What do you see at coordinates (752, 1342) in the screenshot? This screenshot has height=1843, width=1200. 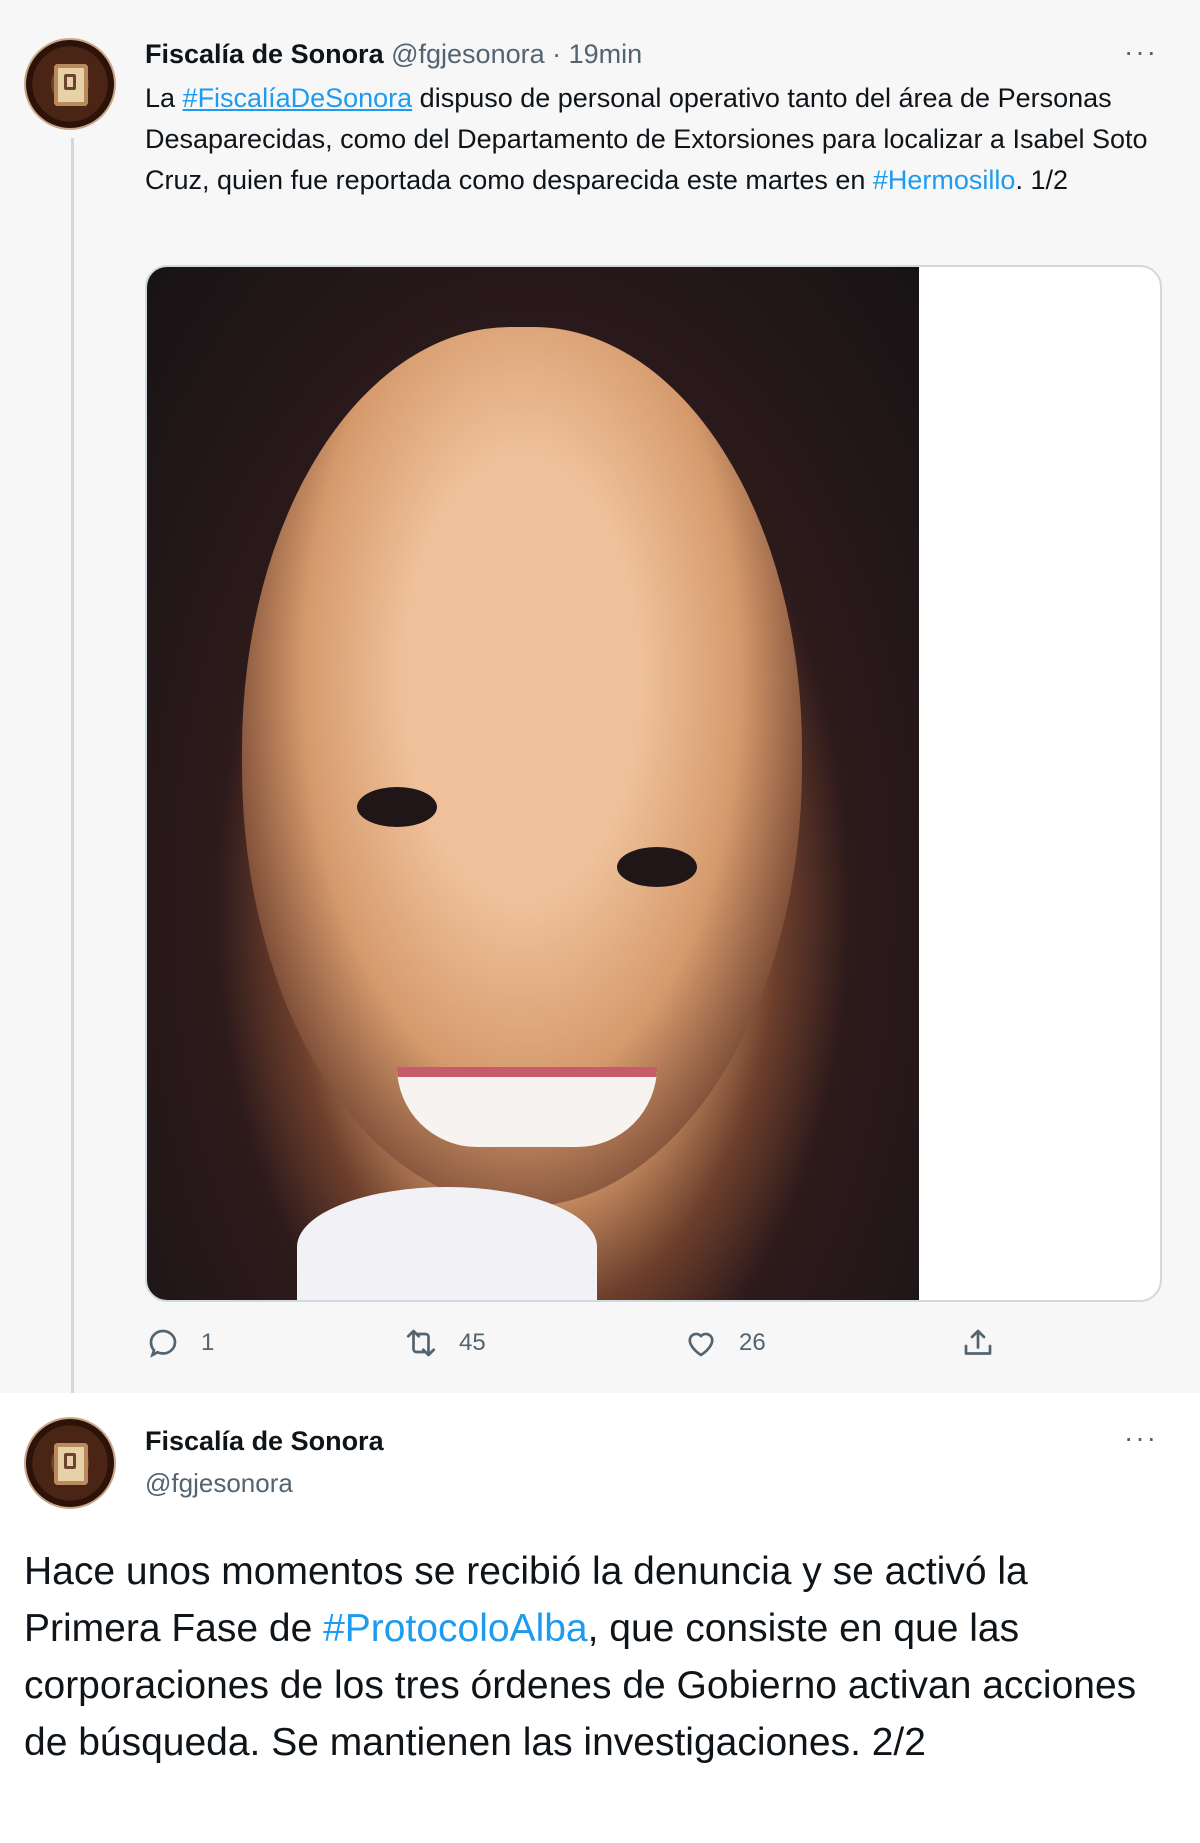 I see `like-count: 26` at bounding box center [752, 1342].